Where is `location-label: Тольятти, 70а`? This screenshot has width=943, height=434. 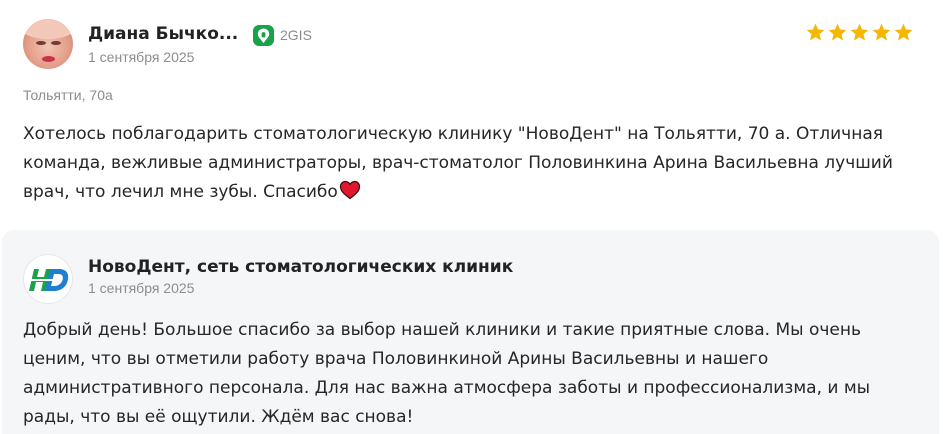 location-label: Тольятти, 70а is located at coordinates (68, 95).